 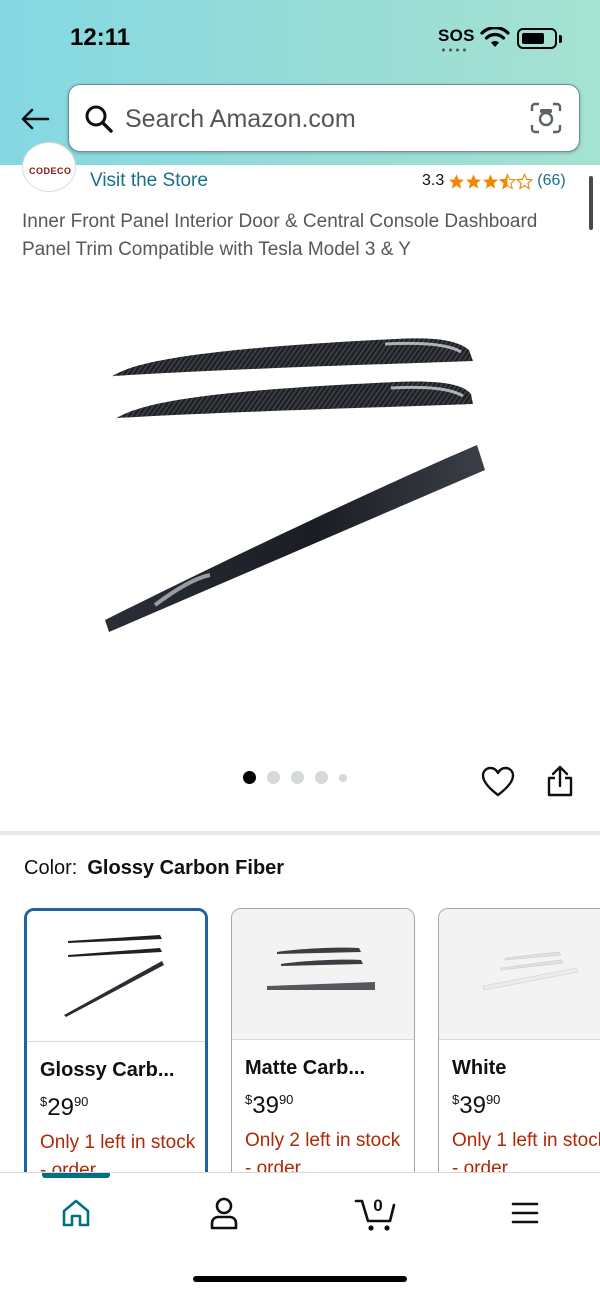 I want to click on search-input, so click(x=325, y=119).